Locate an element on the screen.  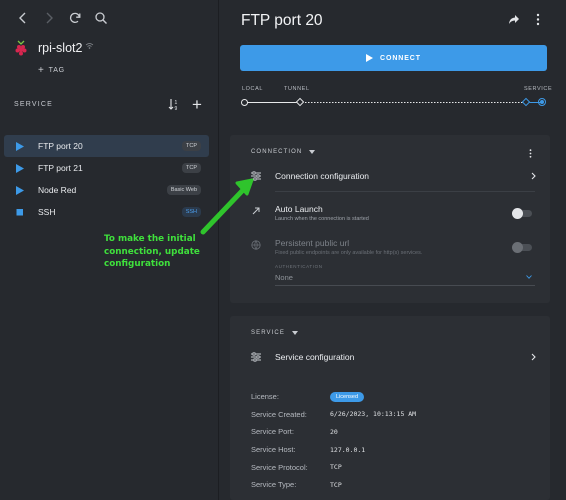
connect-button: CONNECT is located at coordinates (393, 58).